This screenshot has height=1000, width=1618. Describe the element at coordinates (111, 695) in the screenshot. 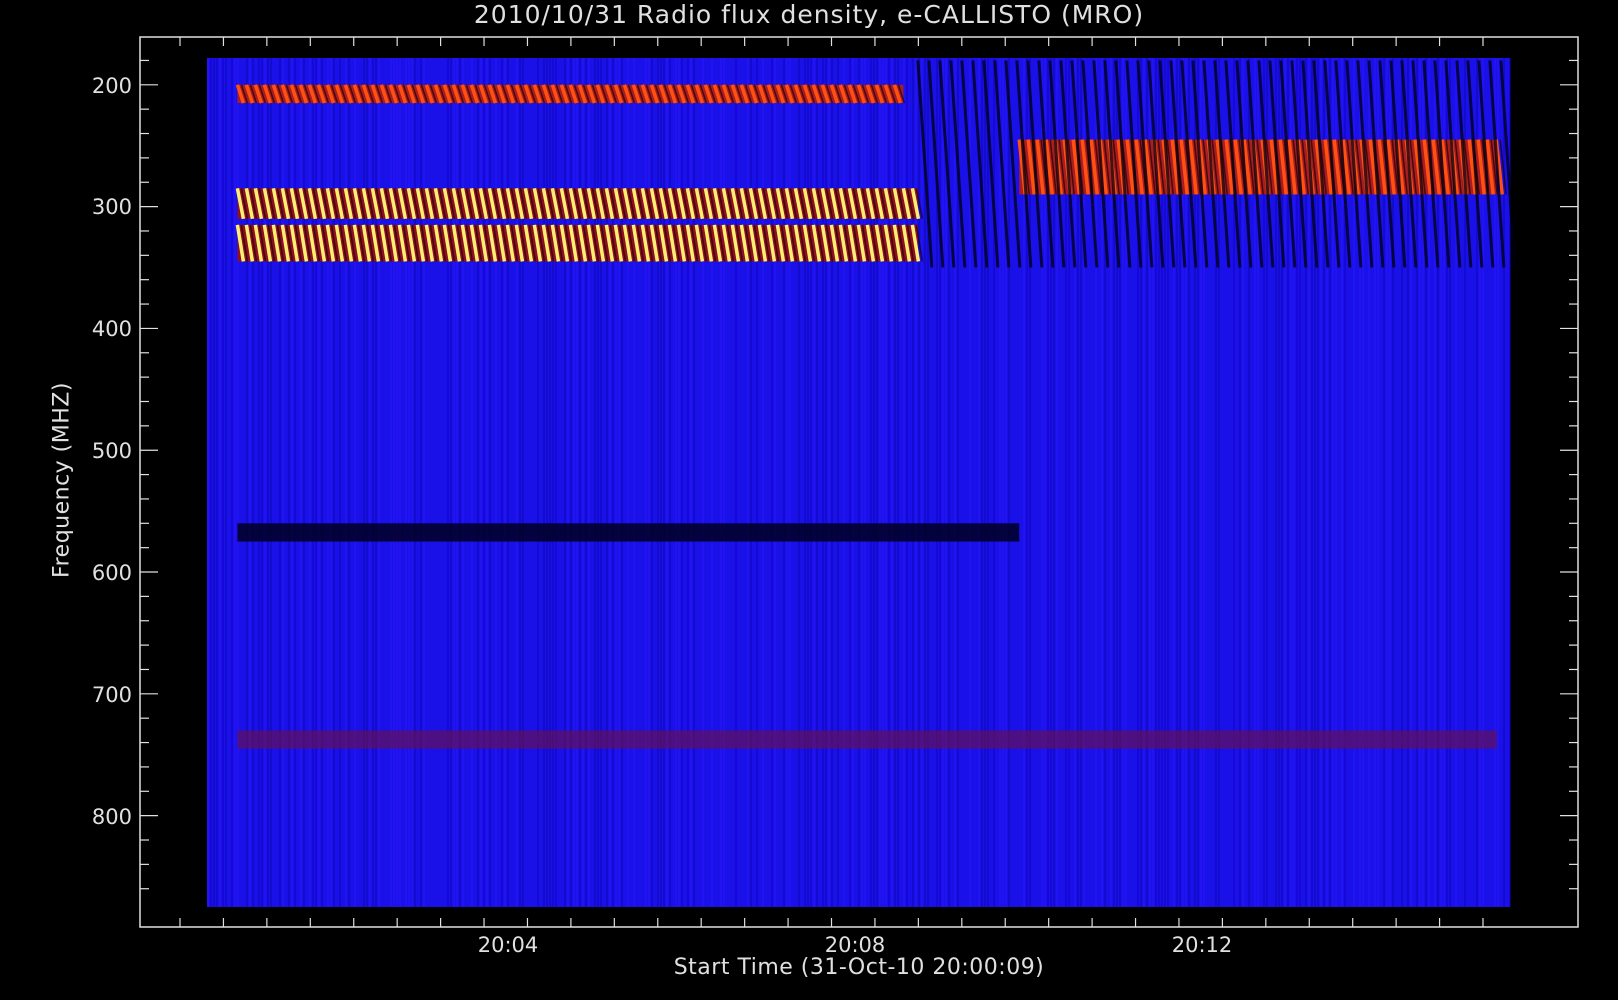

I see `y-tick-label: 700` at that location.